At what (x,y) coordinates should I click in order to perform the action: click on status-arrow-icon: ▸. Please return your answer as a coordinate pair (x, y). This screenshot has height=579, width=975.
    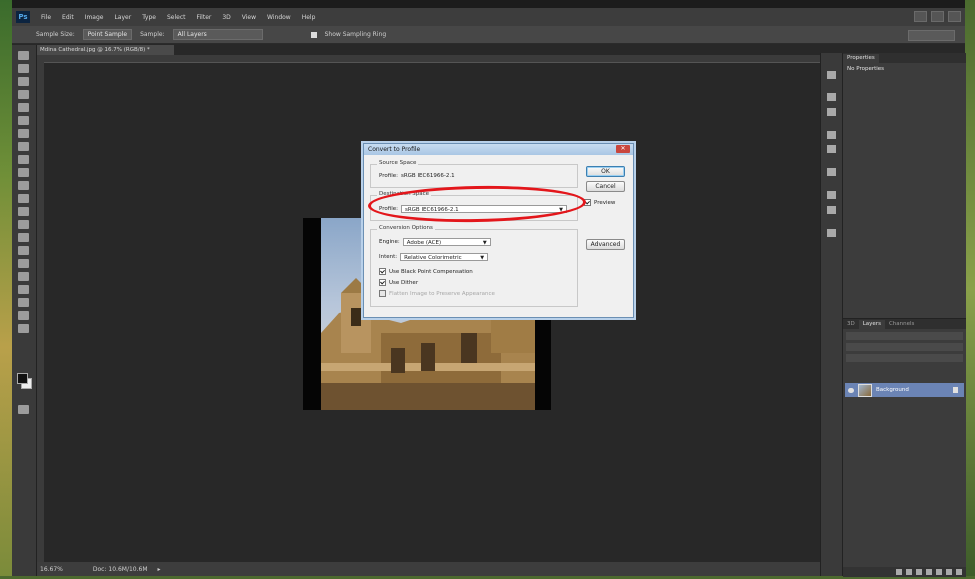
    Looking at the image, I should click on (159, 569).